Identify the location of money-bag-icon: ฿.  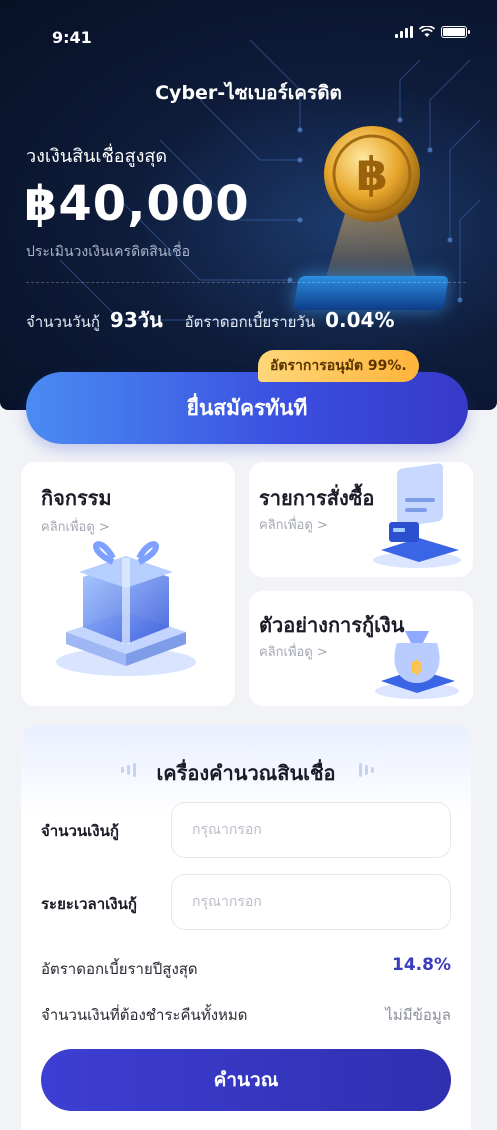
(417, 665).